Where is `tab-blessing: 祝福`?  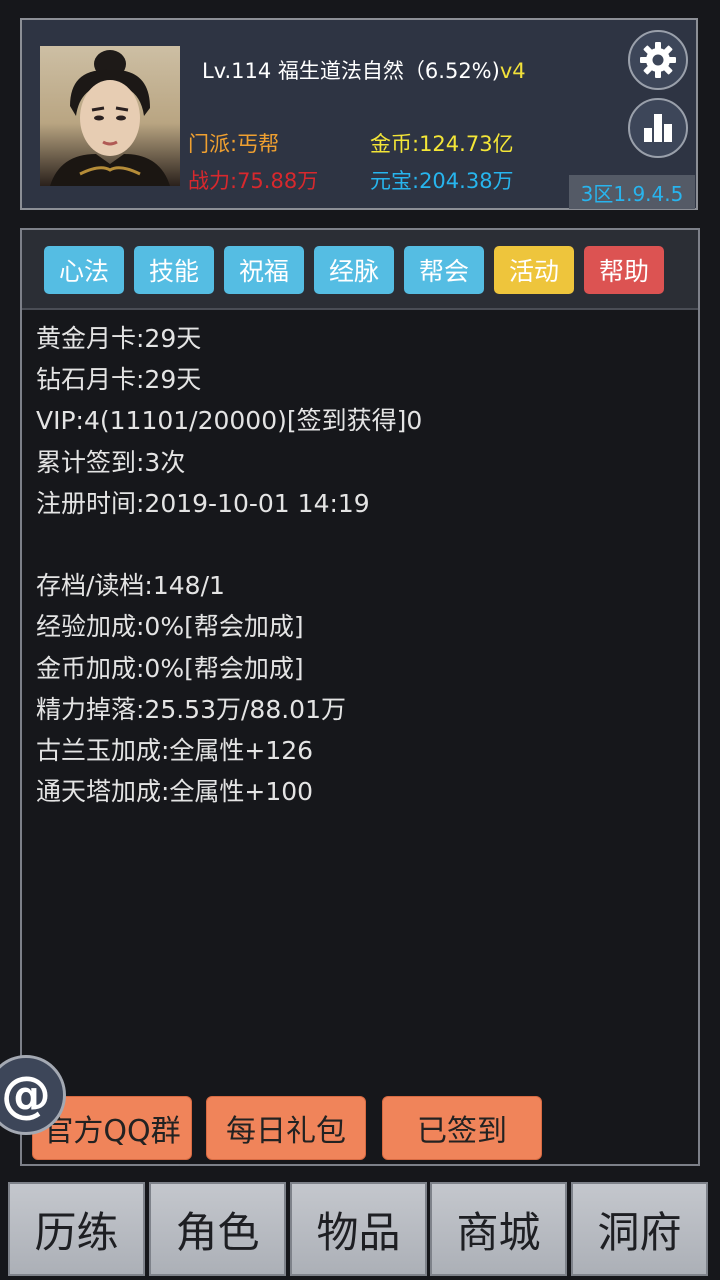 tab-blessing: 祝福 is located at coordinates (264, 270).